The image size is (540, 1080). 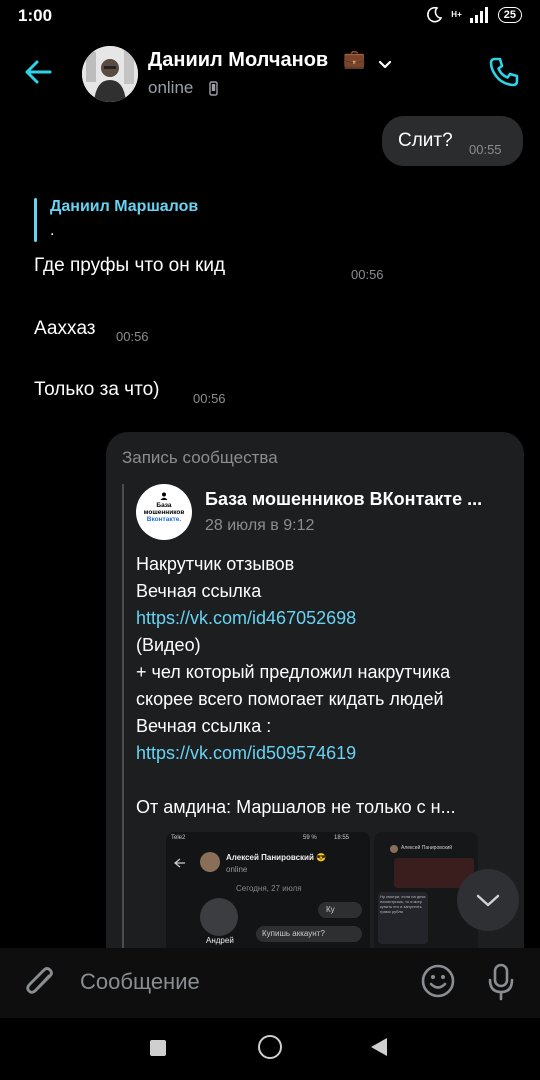 I want to click on shot-bubble, so click(x=340, y=910).